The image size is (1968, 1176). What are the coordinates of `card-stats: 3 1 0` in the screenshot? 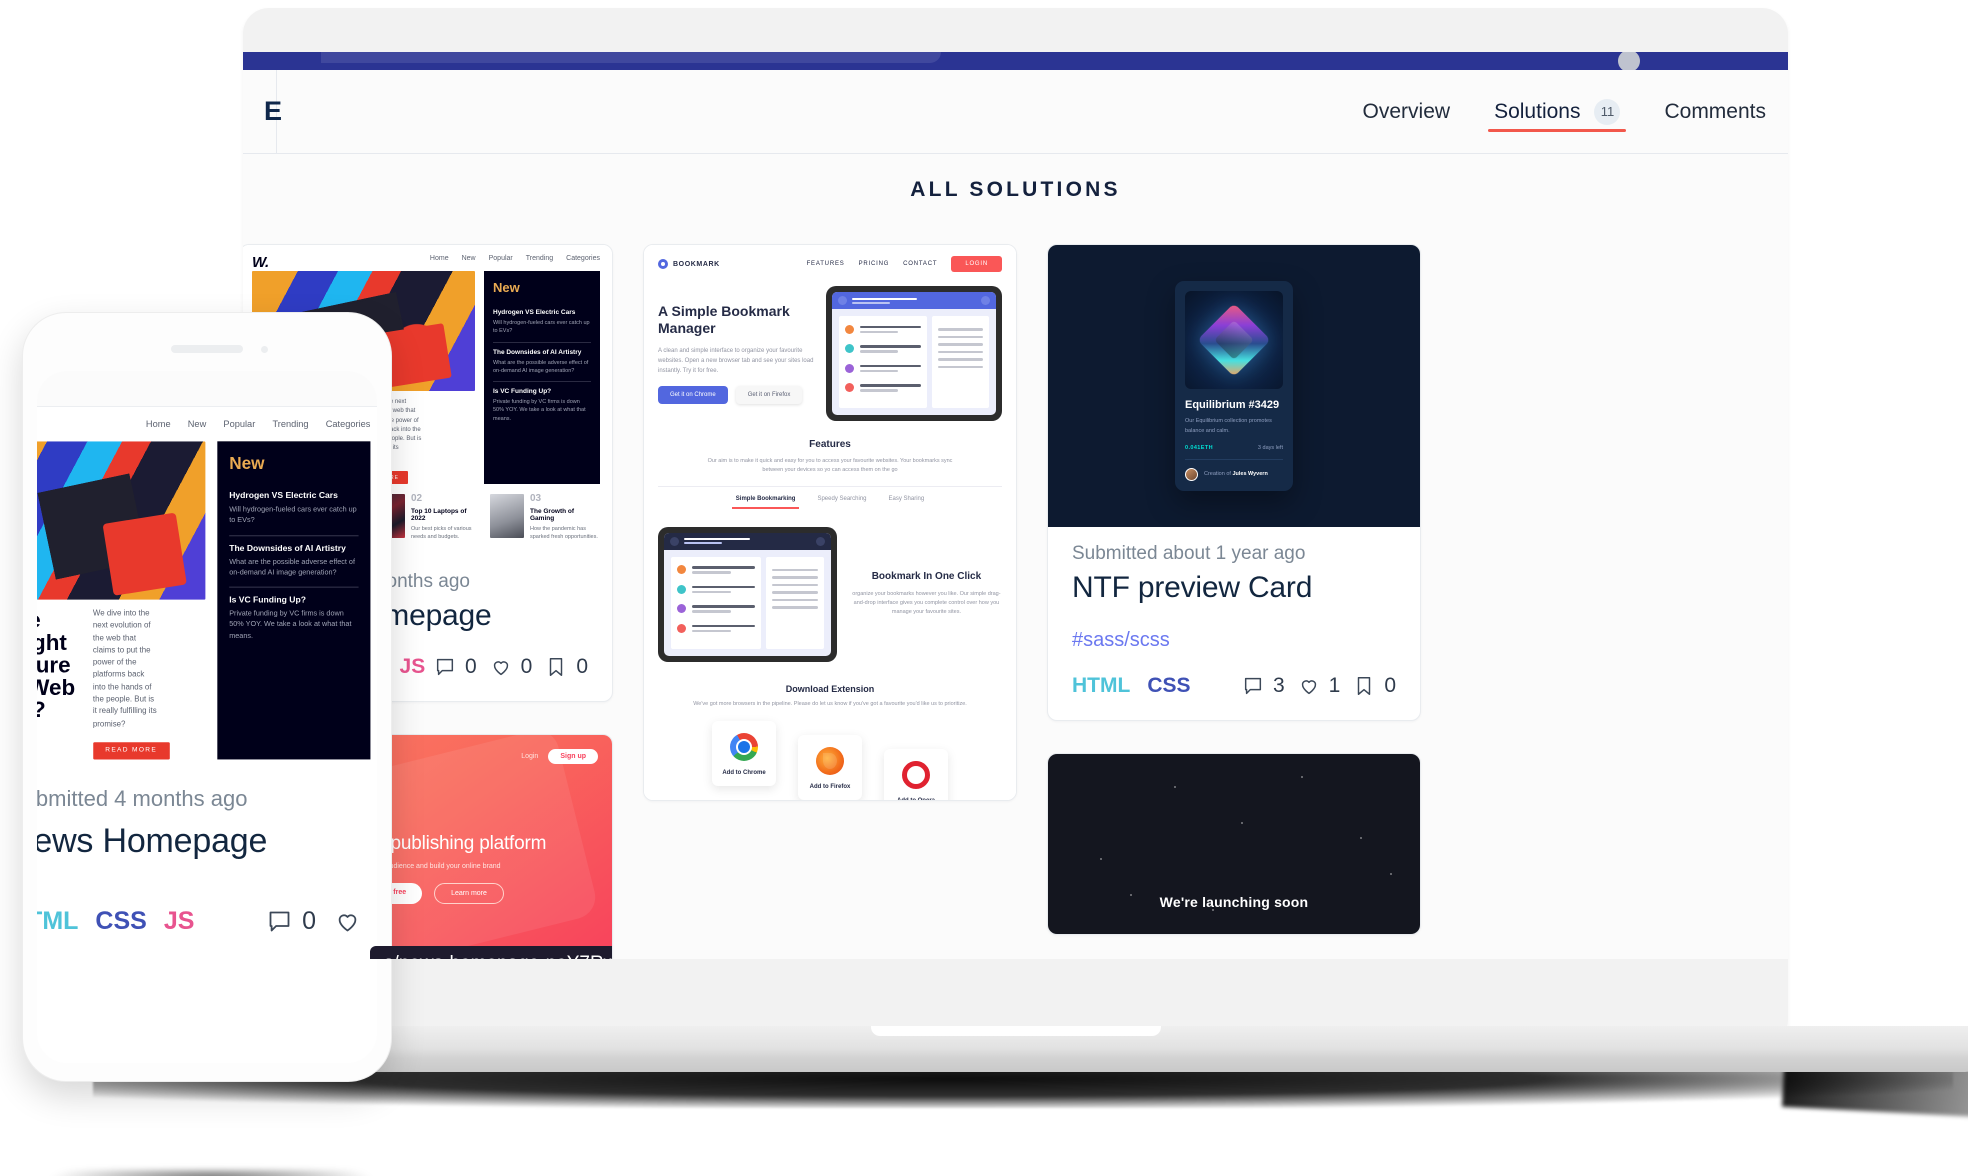 It's located at (1319, 686).